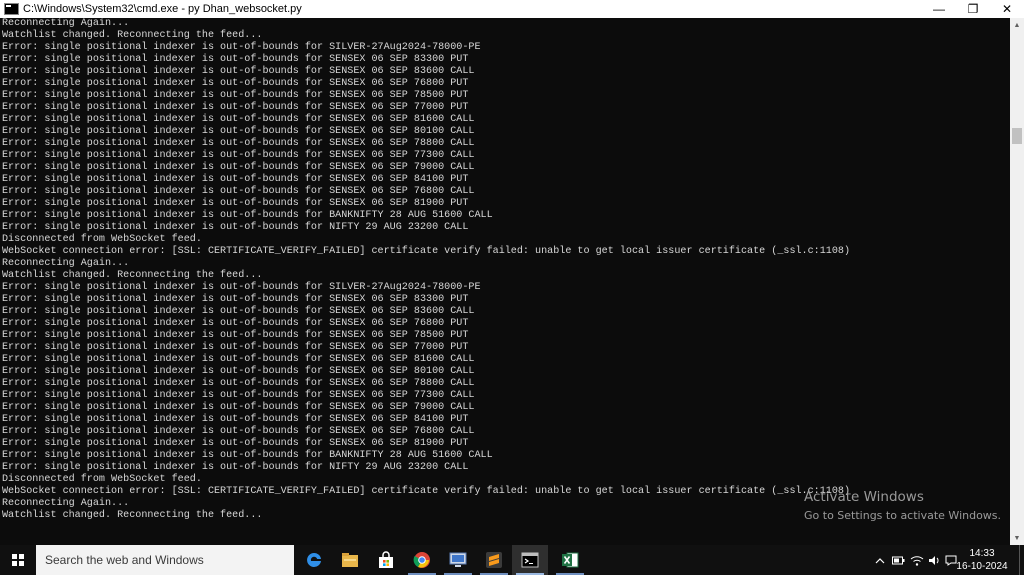 The width and height of the screenshot is (1024, 575). Describe the element at coordinates (864, 497) in the screenshot. I see `watermark-title: Activate Windows` at that location.